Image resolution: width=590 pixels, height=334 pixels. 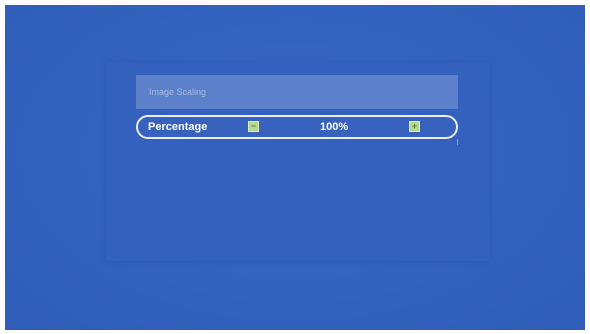 What do you see at coordinates (178, 92) in the screenshot?
I see `menu-title: Image Scaling` at bounding box center [178, 92].